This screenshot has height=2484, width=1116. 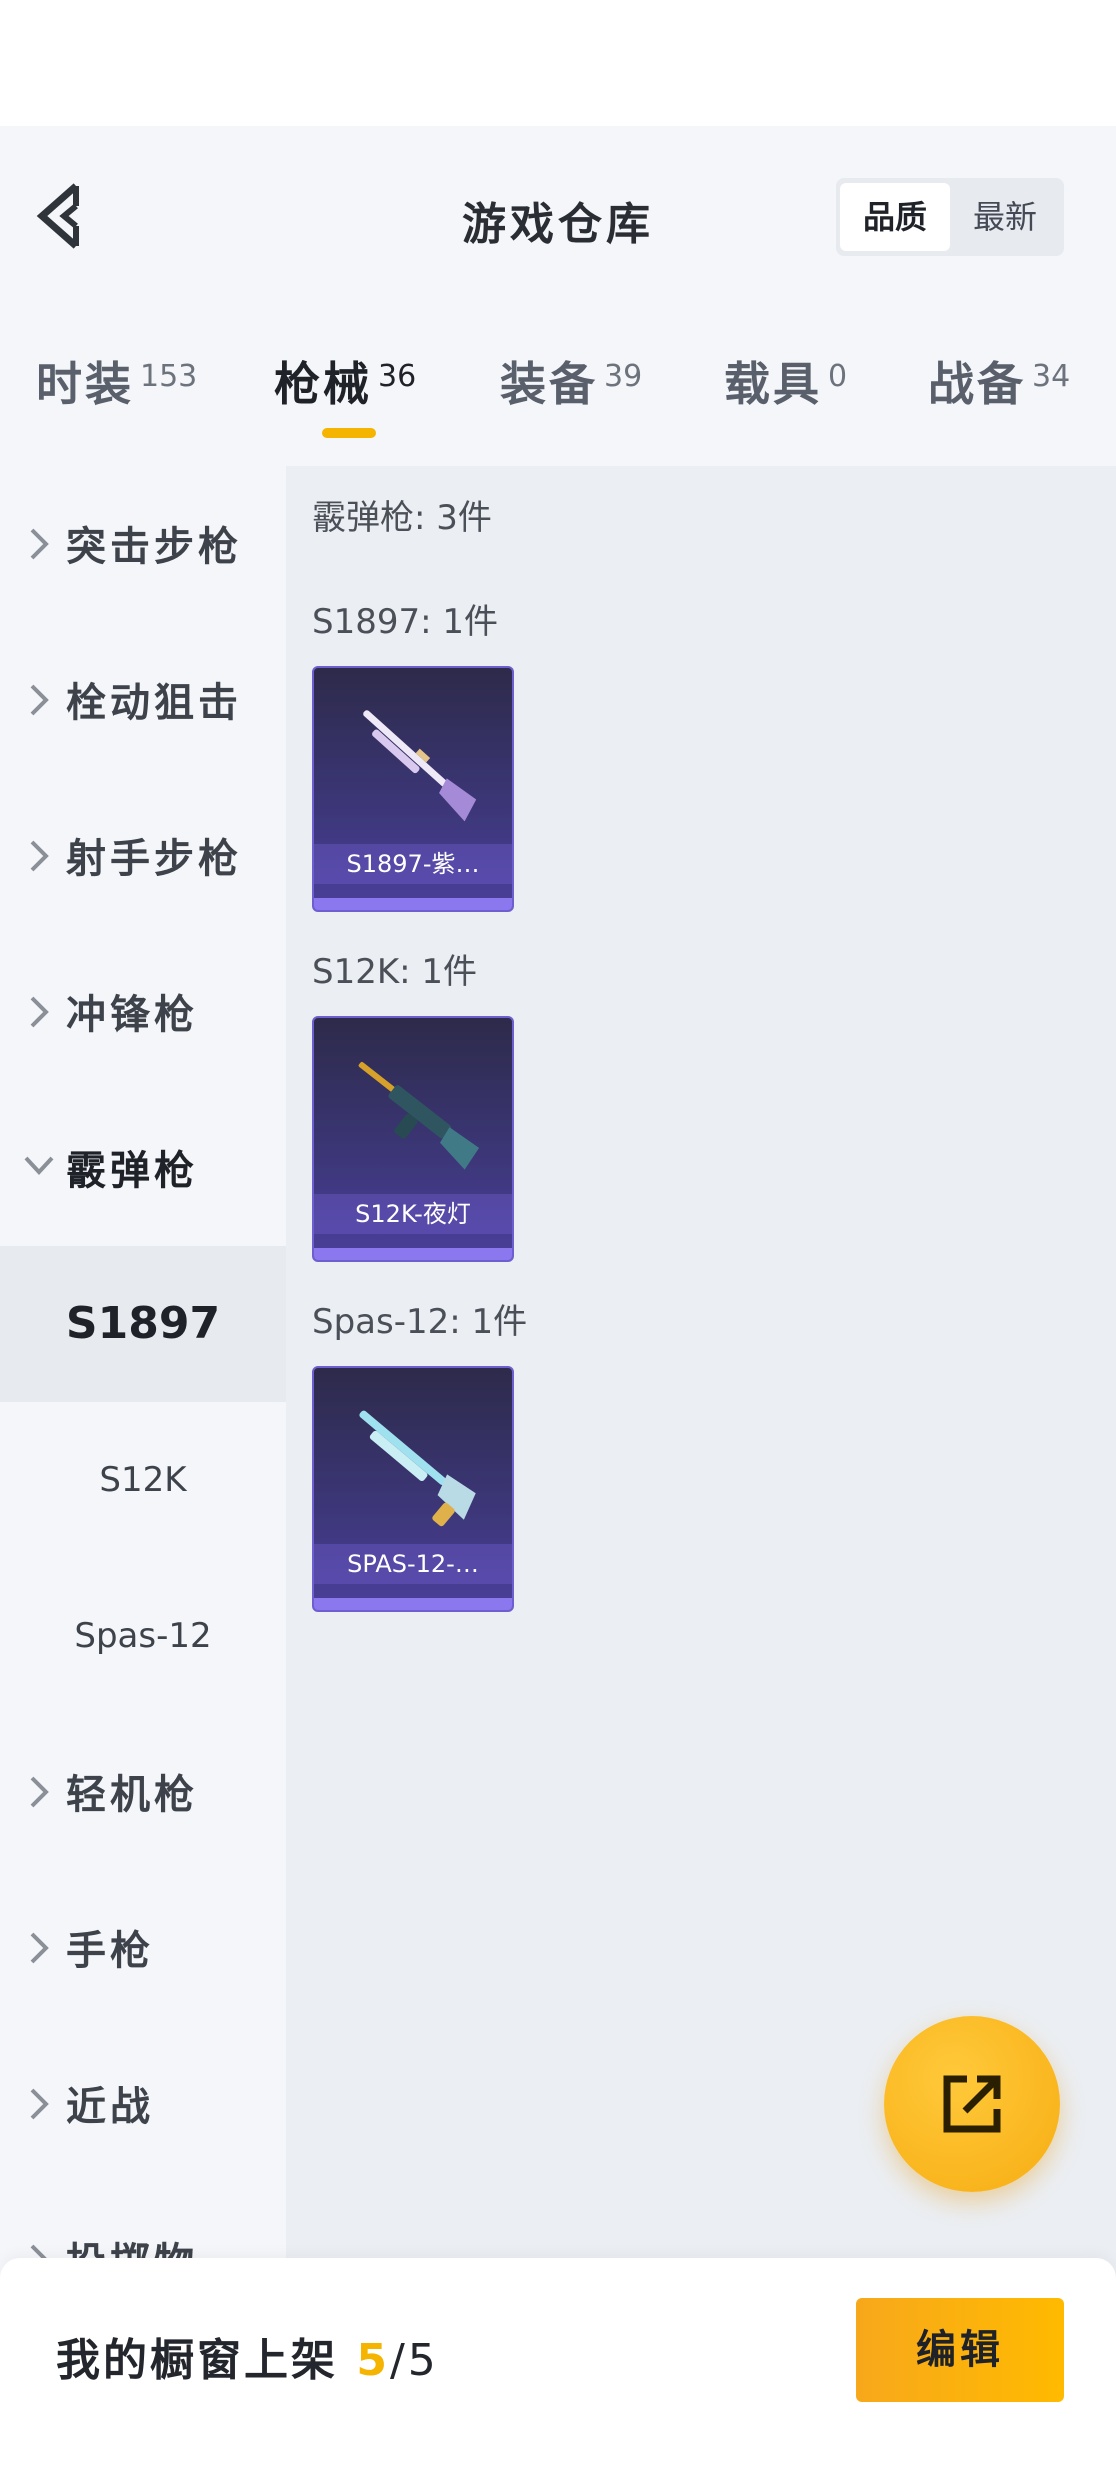 I want to click on tab-fashion: 时装 153, so click(x=116, y=403).